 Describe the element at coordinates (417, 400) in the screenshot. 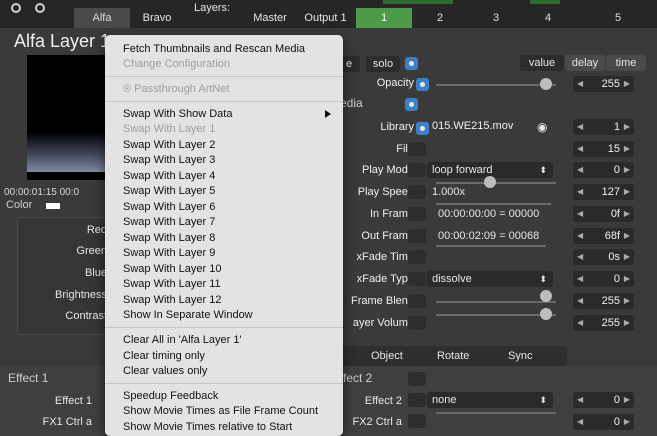

I see `effect-2-toggle` at that location.